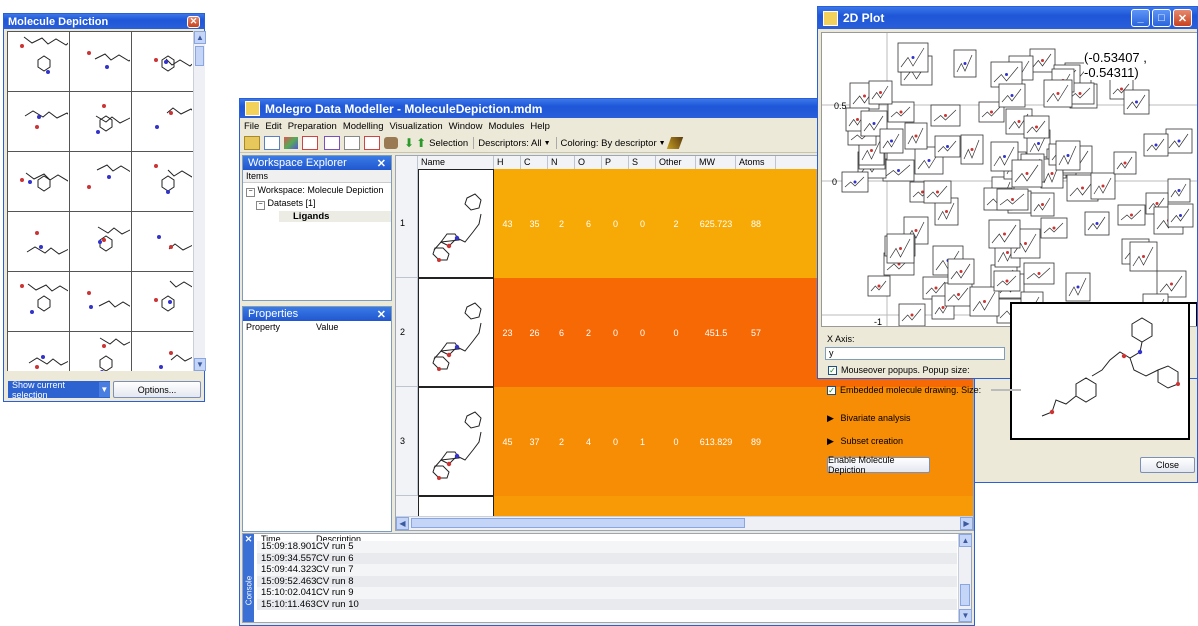  Describe the element at coordinates (415, 126) in the screenshot. I see `menu-visualization: Visualization` at that location.